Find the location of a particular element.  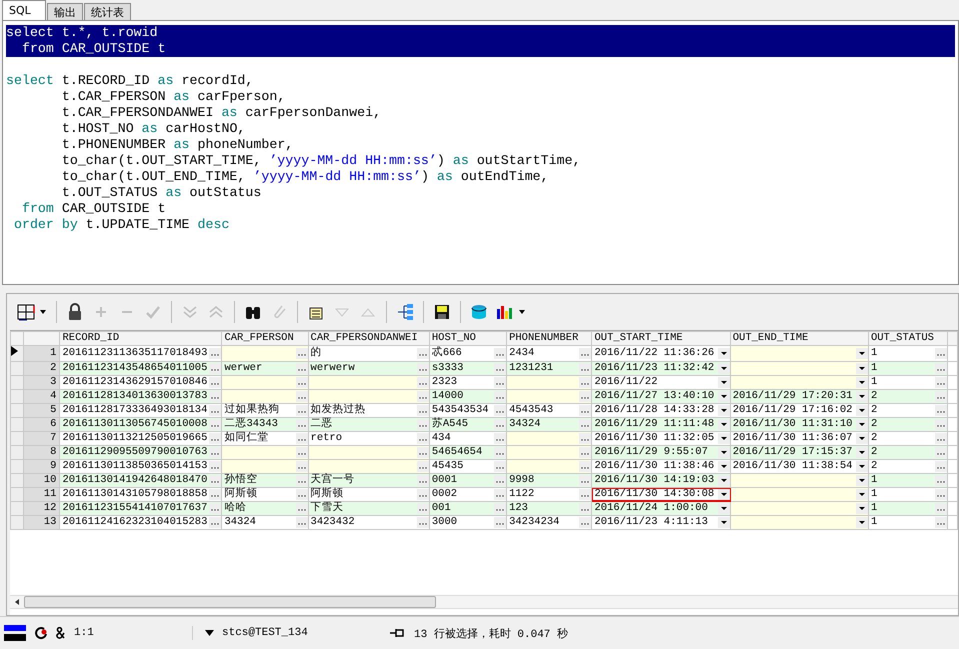

table-row: 6 20161130113056745010008 二恶34343 二恶 苏A545 34324 2016/11/29 11:11:48 2016/11/30 11:31:10 2 is located at coordinates (484, 425).